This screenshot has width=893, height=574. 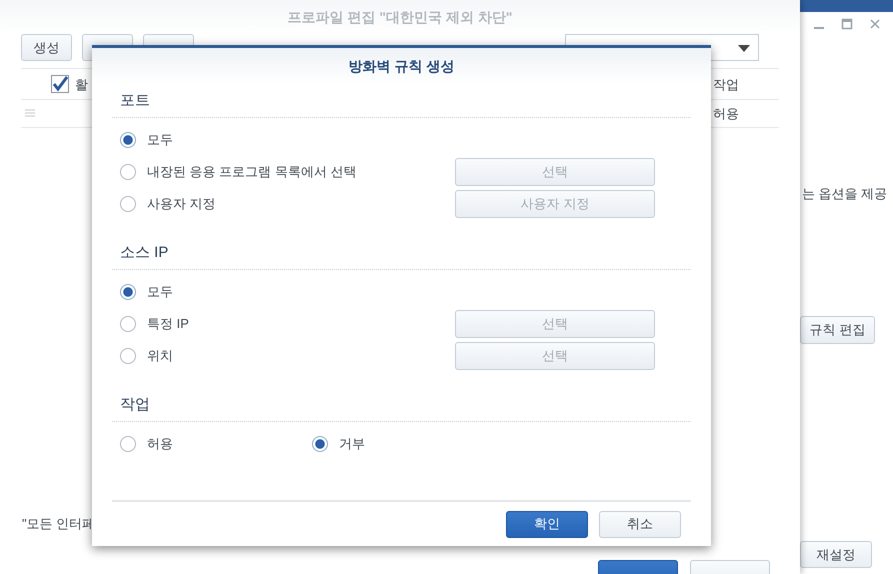 I want to click on column-header: 작업, so click(x=726, y=85).